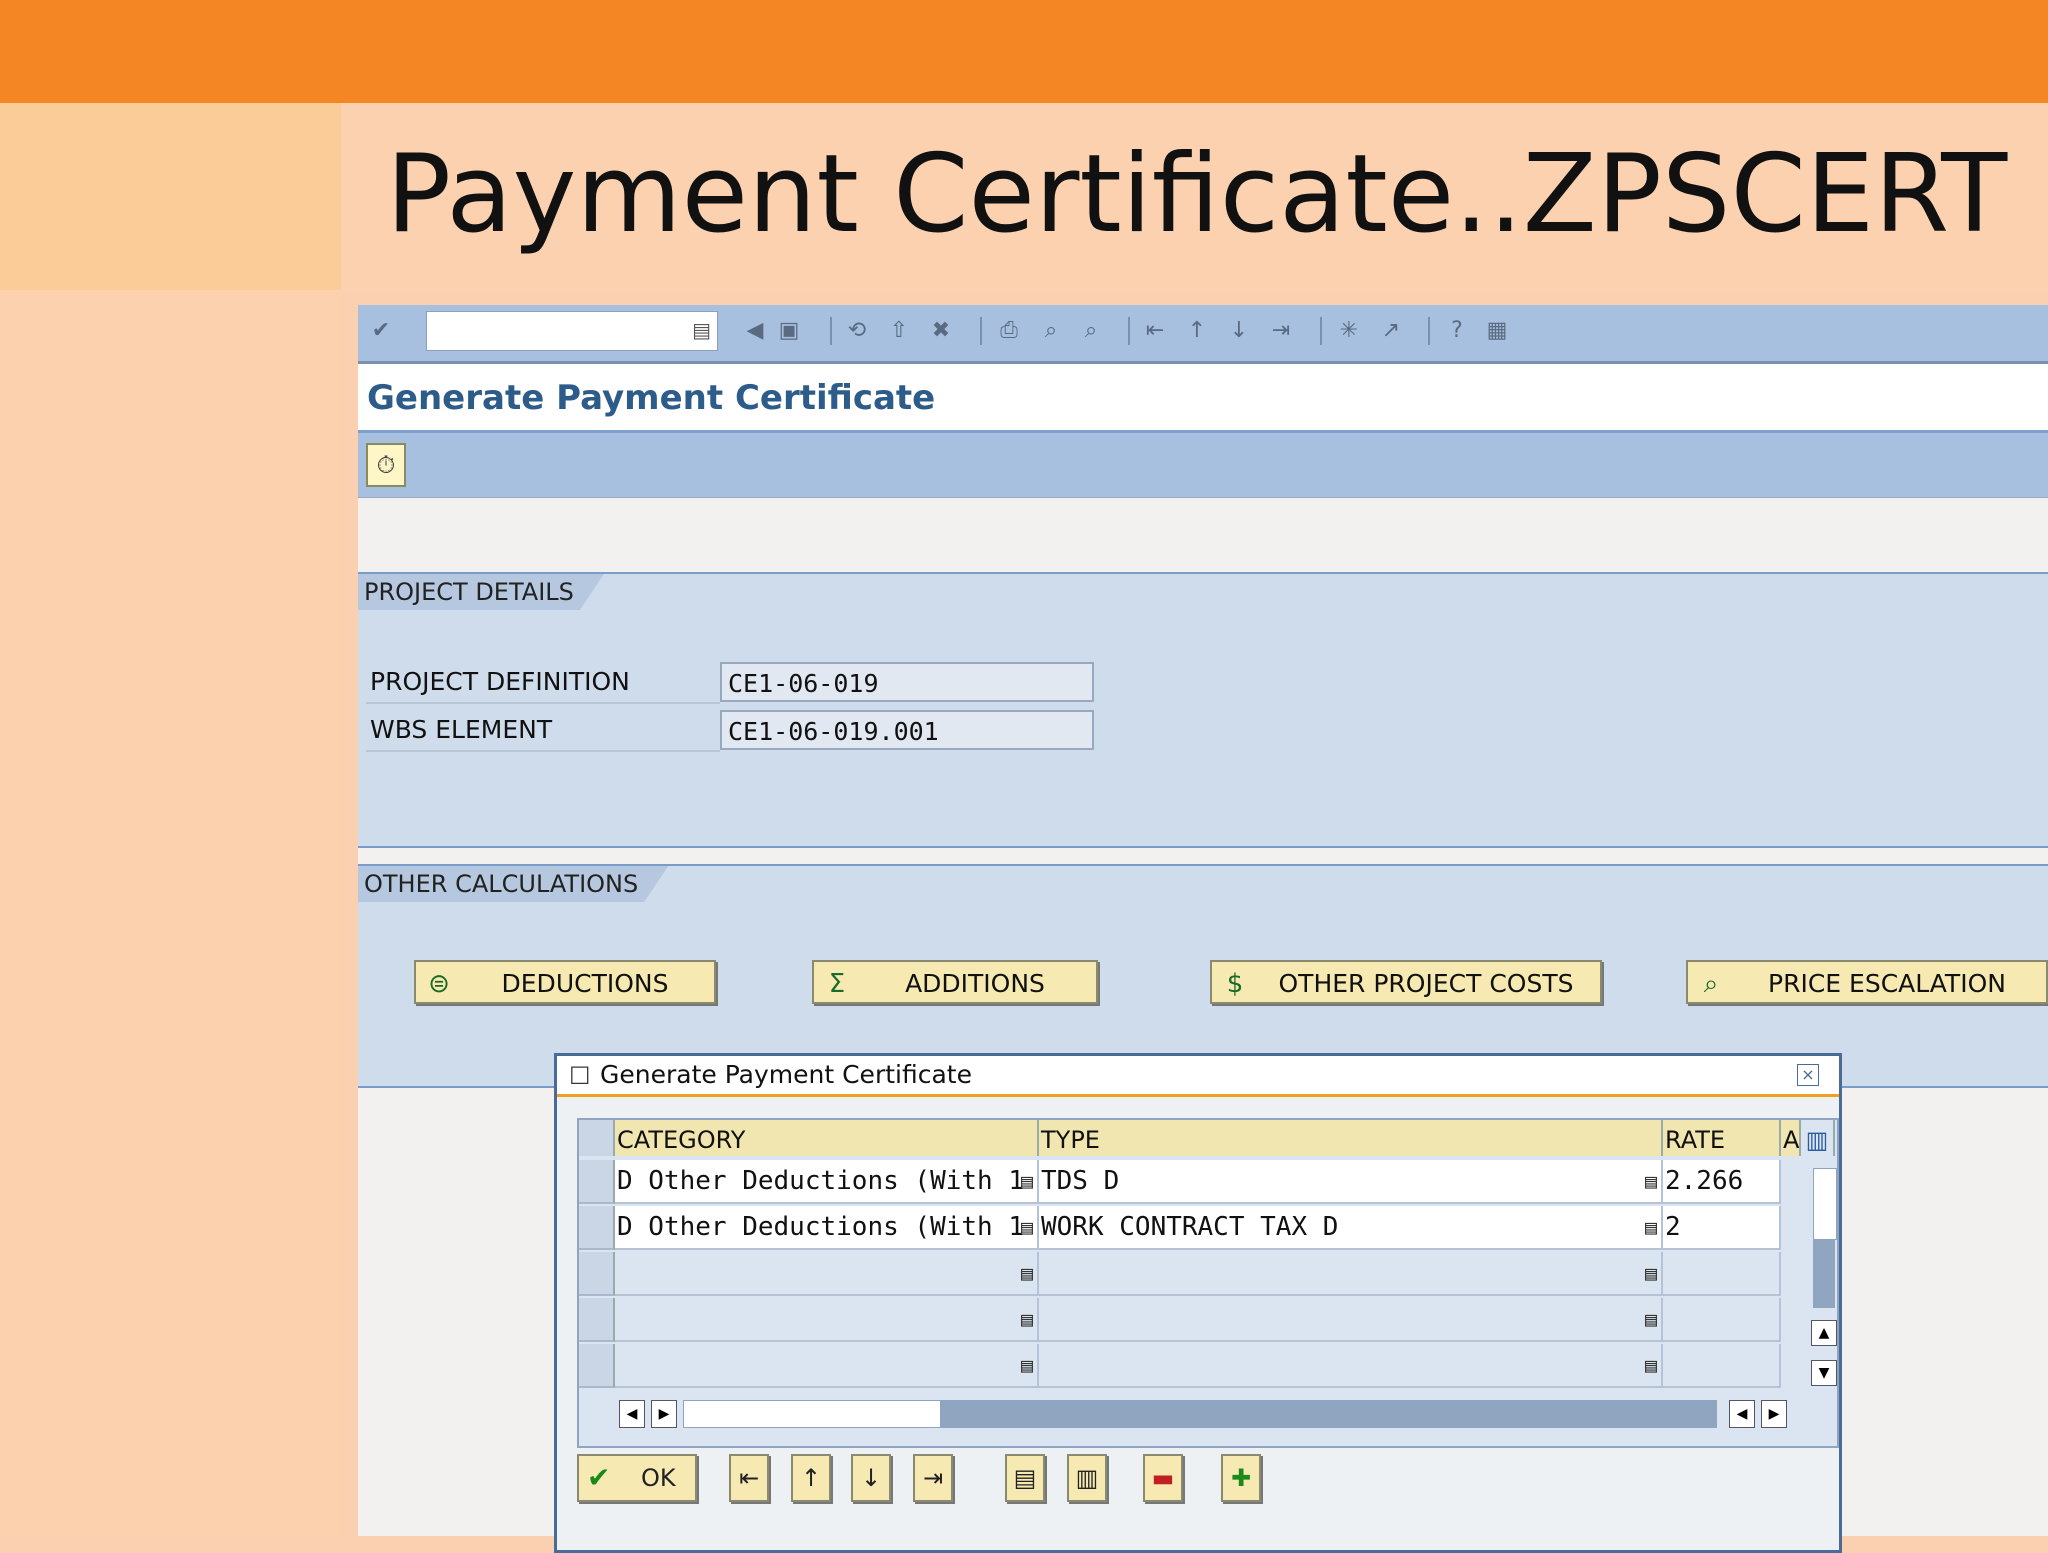 This screenshot has height=1553, width=2048. What do you see at coordinates (1824, 1373) in the screenshot?
I see `scroll-down-icon: ▼` at bounding box center [1824, 1373].